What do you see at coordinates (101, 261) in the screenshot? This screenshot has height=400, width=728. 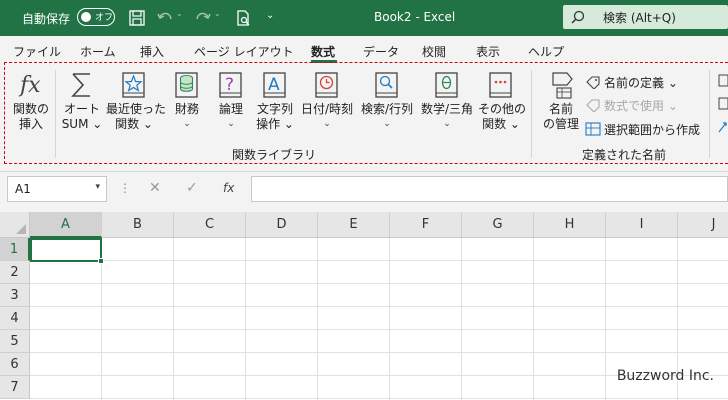 I see `fill-handle` at bounding box center [101, 261].